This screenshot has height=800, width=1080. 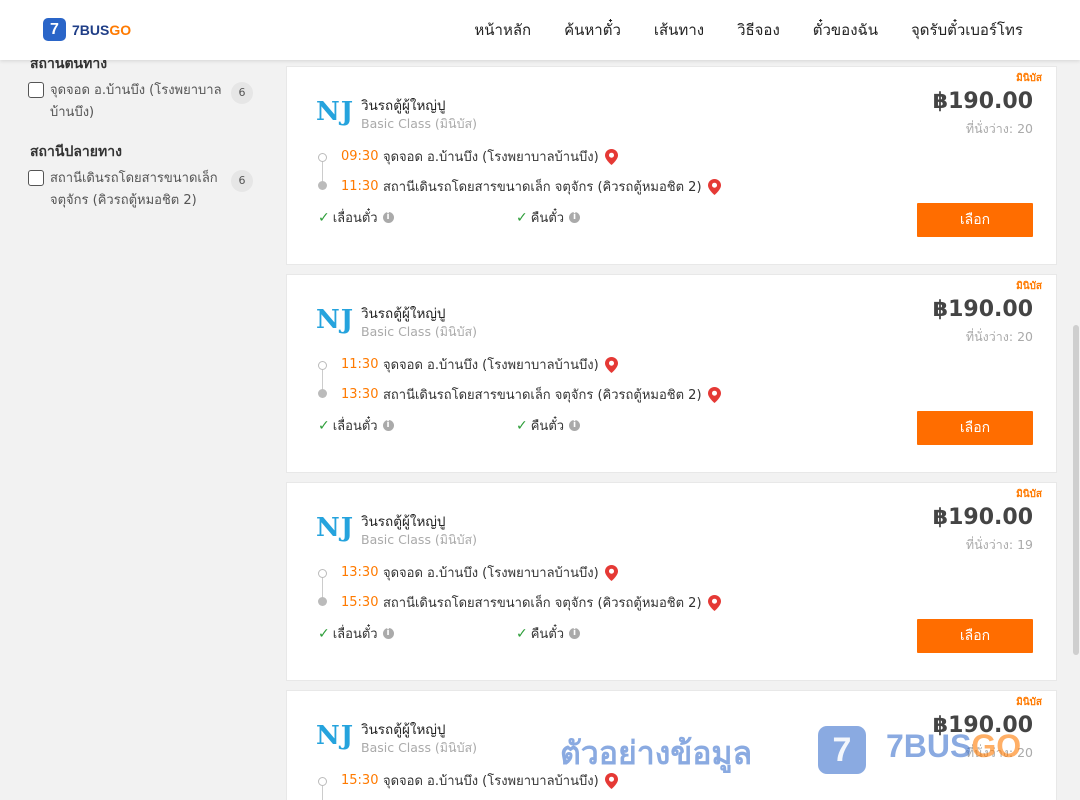 I want to click on departure-stop: 13:30 จุดจอด อ.บ้านบึง (โรงพยาบาลบ้านบึง), so click(x=479, y=572).